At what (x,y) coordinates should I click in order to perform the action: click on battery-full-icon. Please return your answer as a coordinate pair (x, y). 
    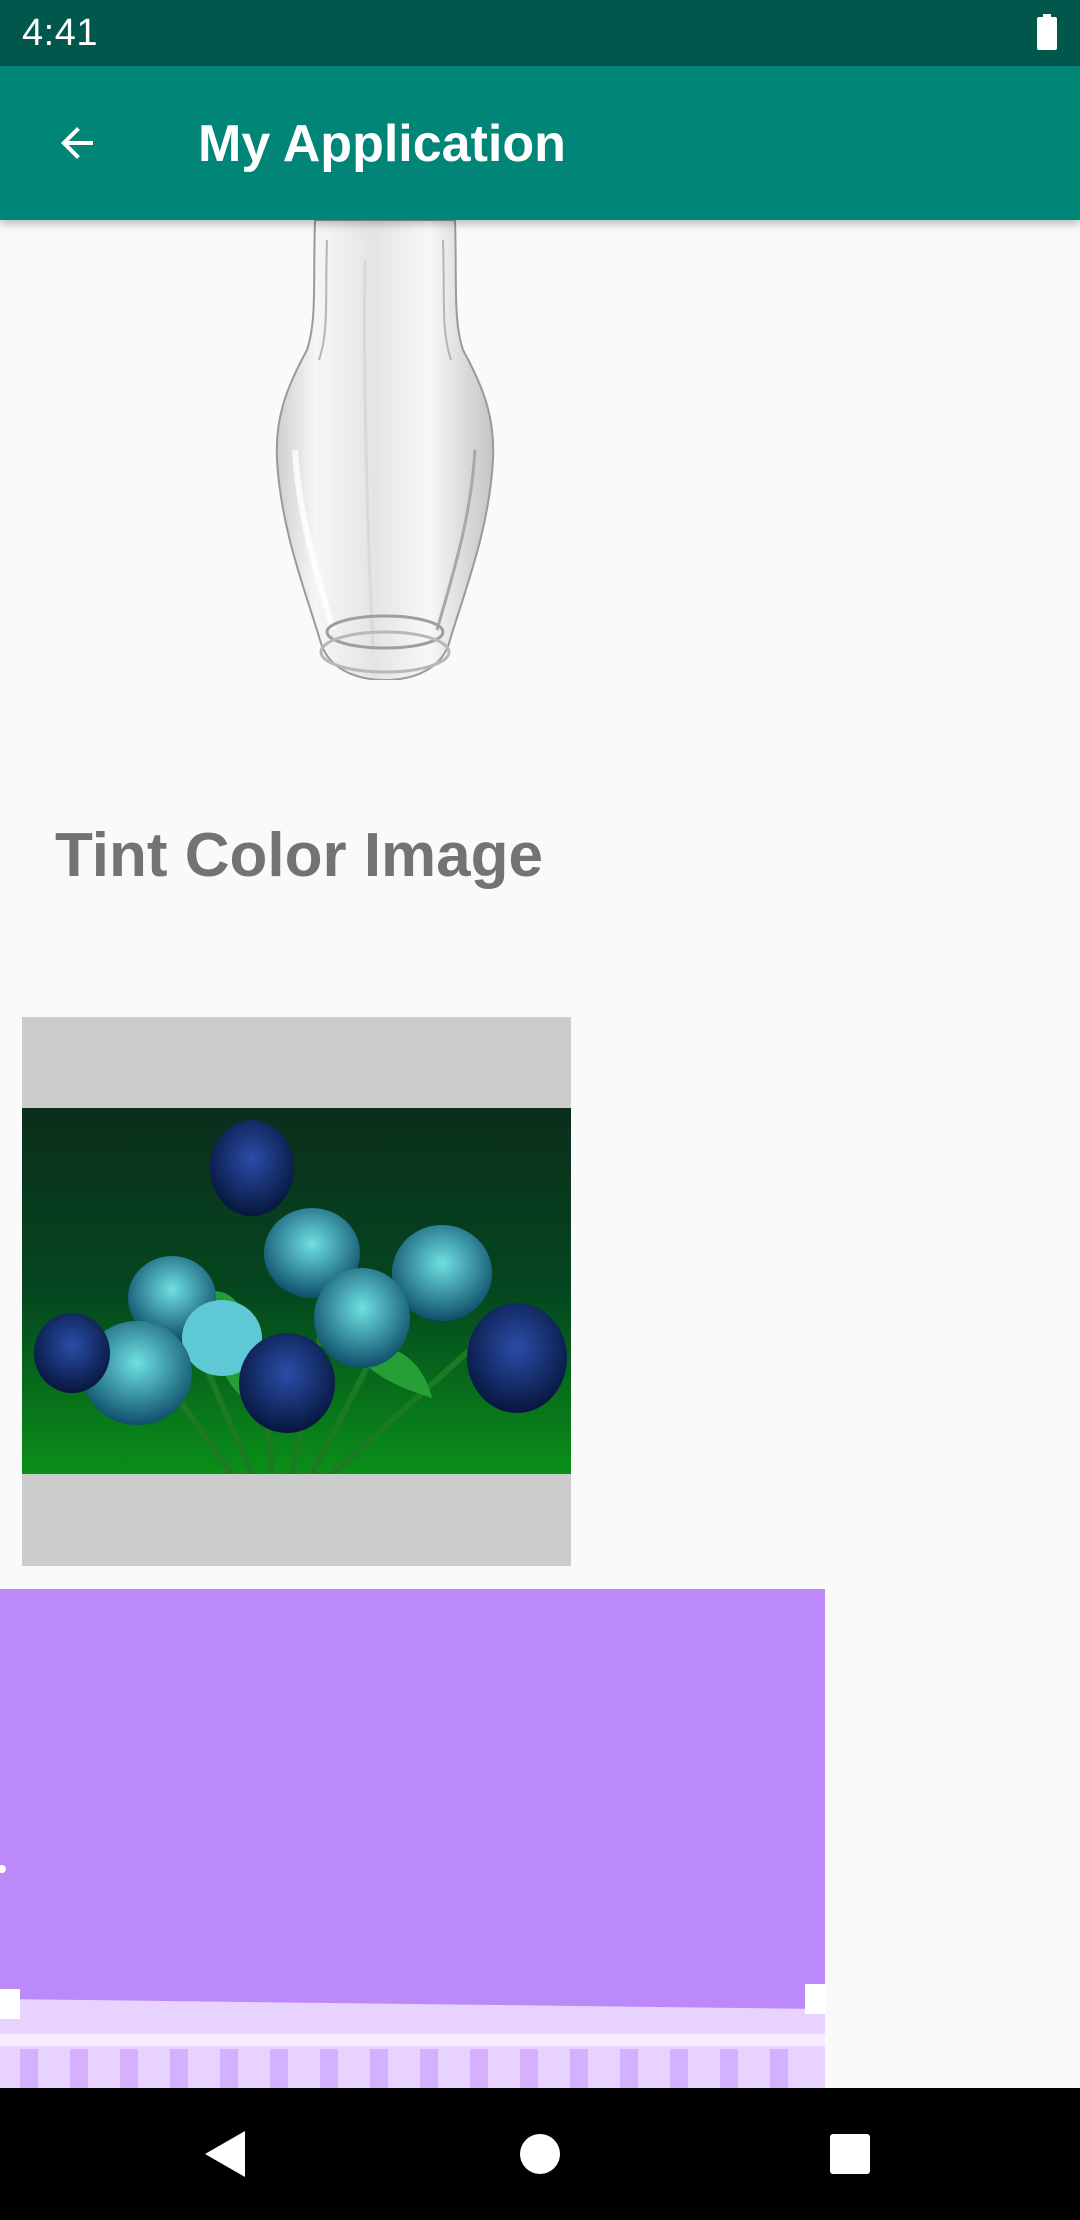
    Looking at the image, I should click on (1047, 32).